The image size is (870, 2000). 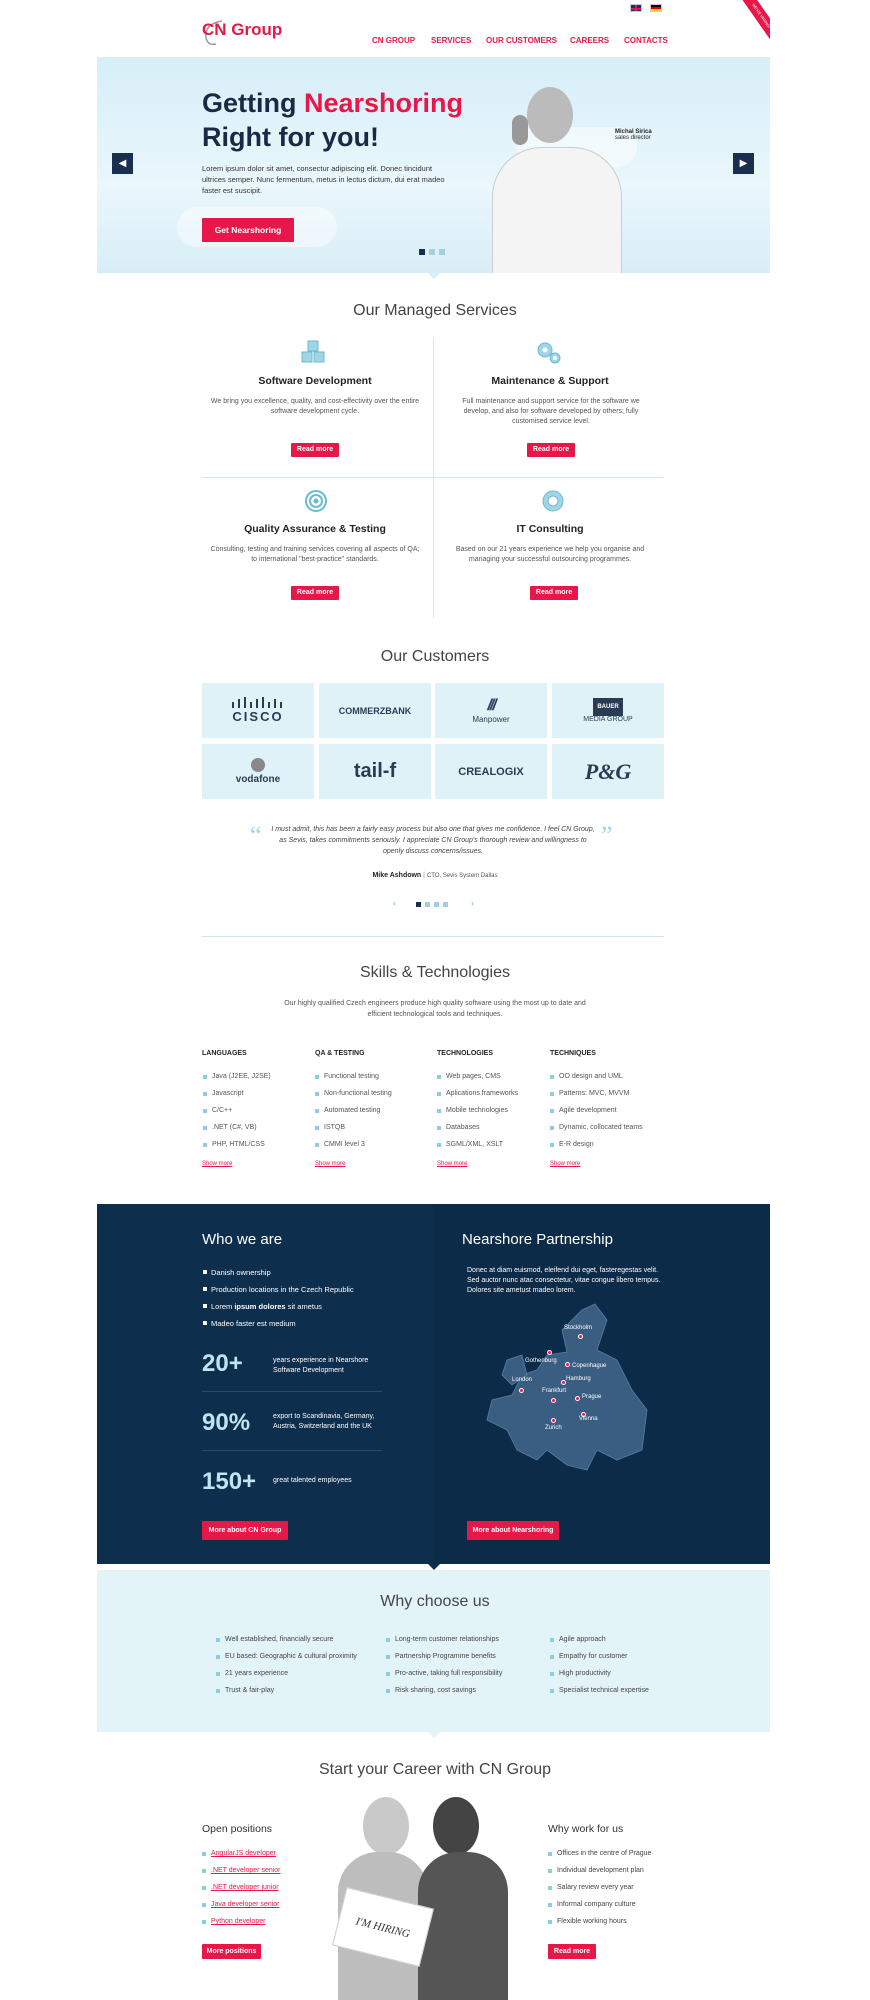 I want to click on logo: CN Group, so click(x=252, y=32).